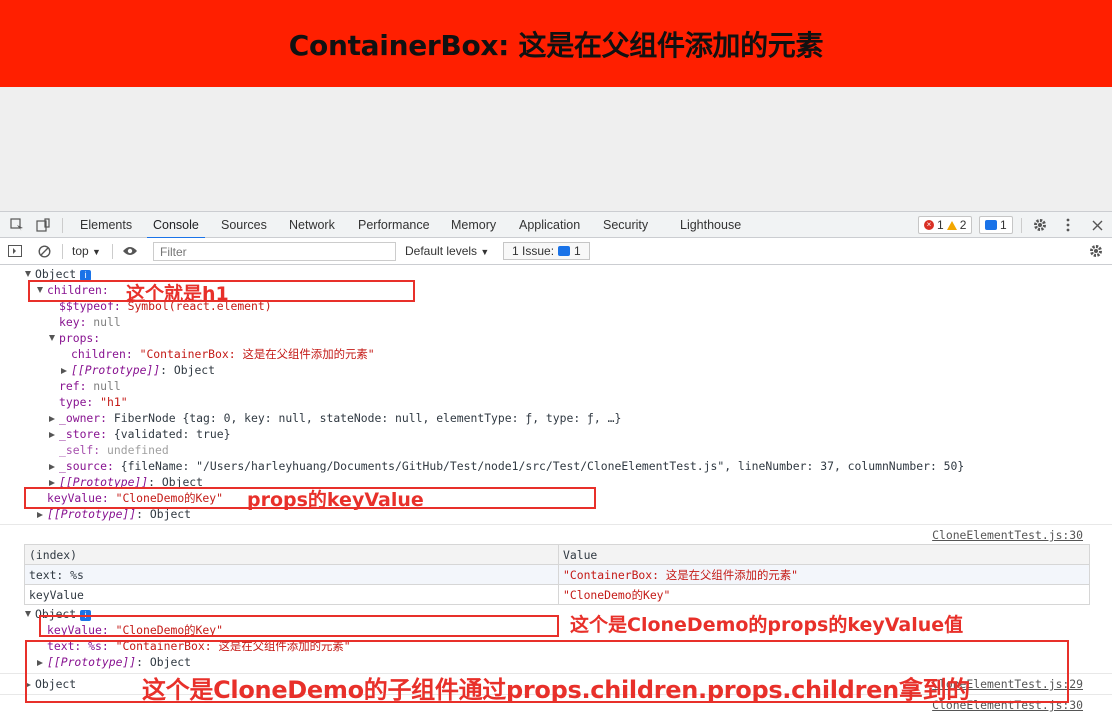  Describe the element at coordinates (257, 354) in the screenshot. I see `props-children-value: "ContainerBox: 这是在父组件添加的元素"` at that location.